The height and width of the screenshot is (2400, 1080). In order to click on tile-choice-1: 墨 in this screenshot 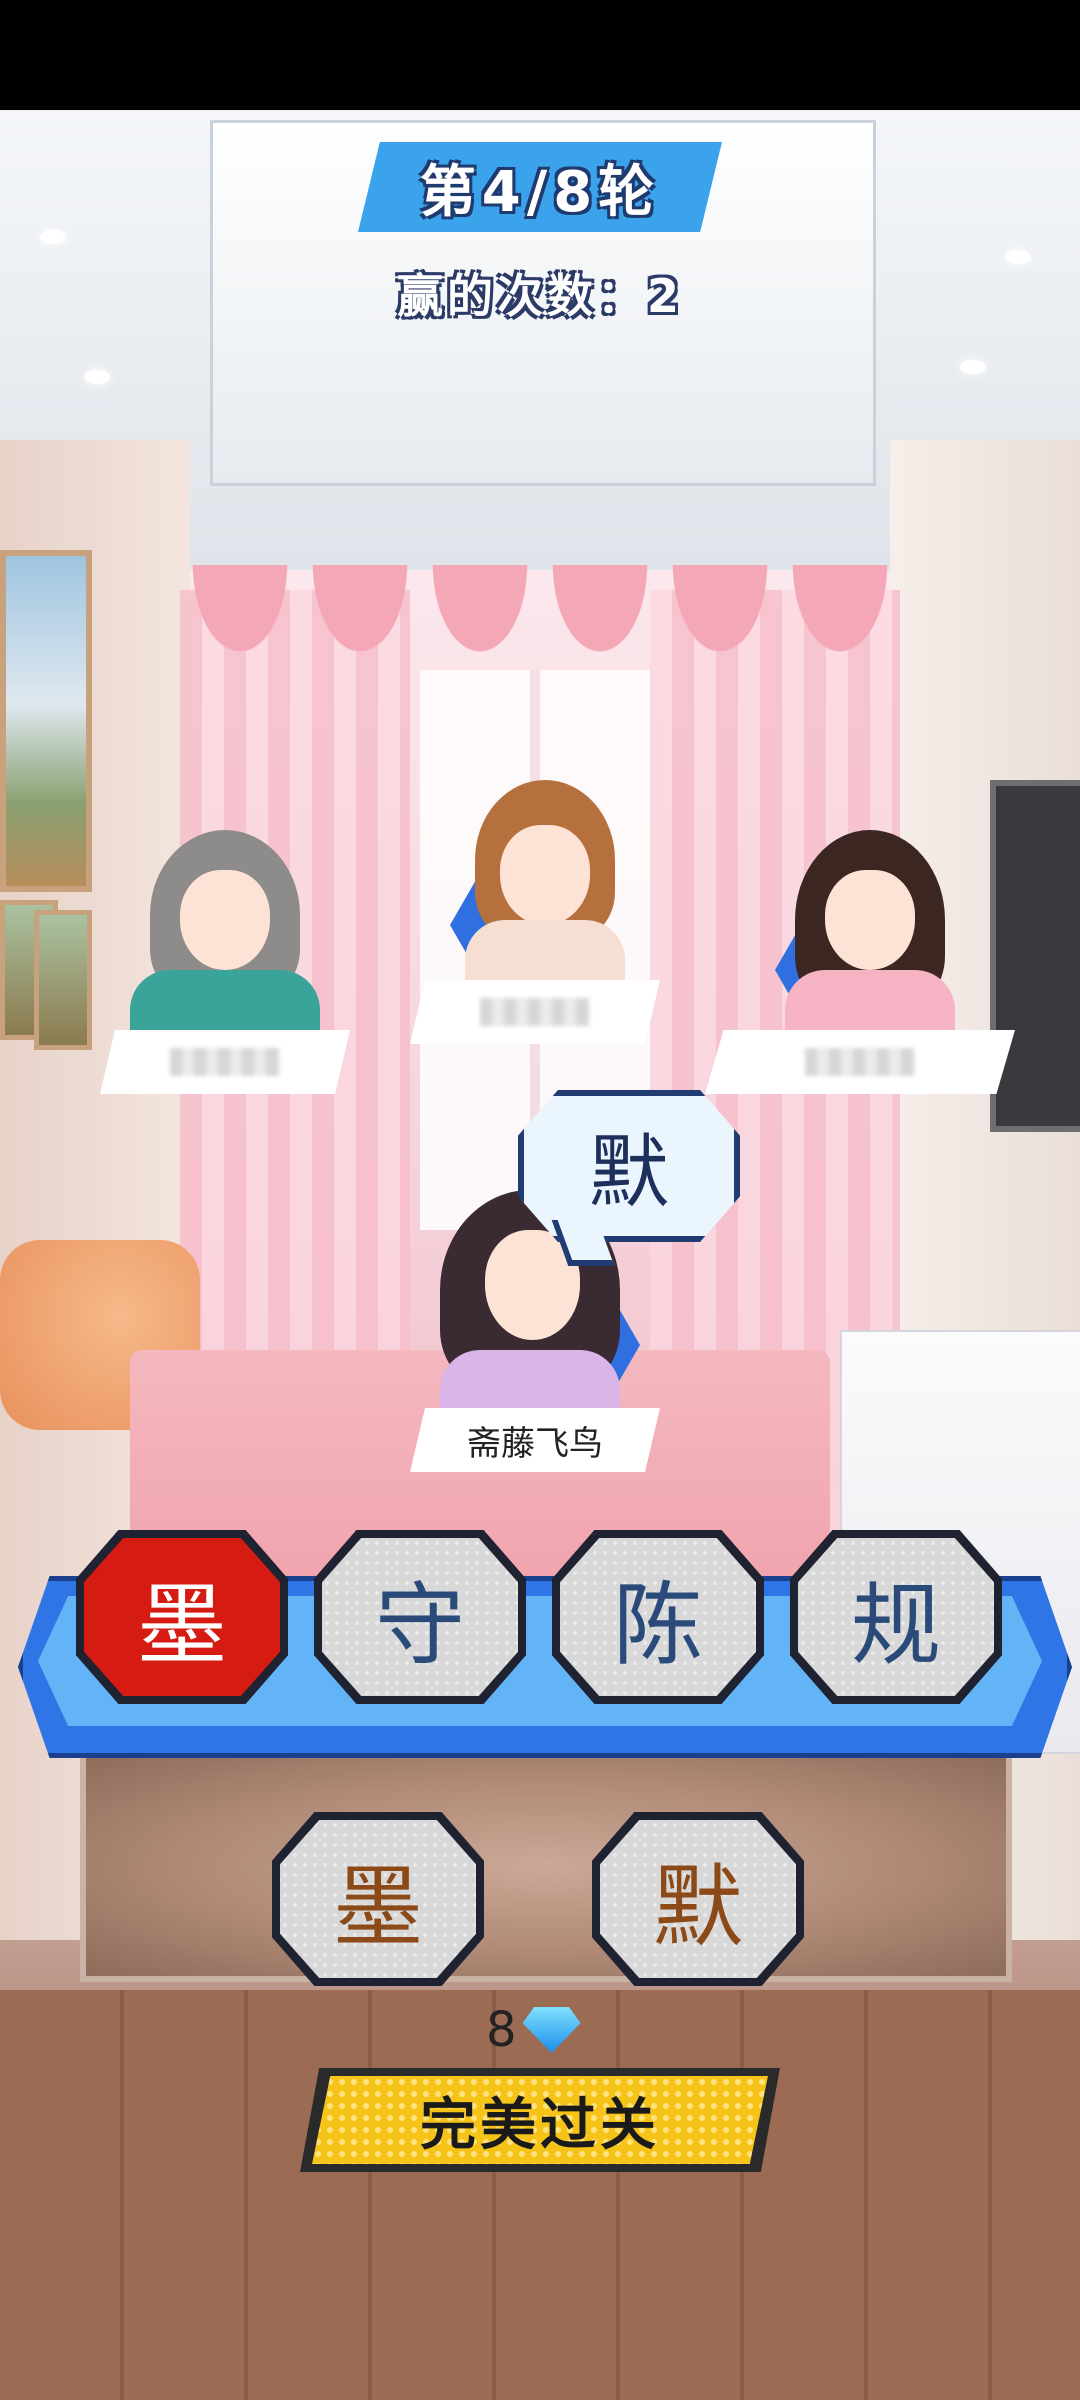, I will do `click(182, 1617)`.